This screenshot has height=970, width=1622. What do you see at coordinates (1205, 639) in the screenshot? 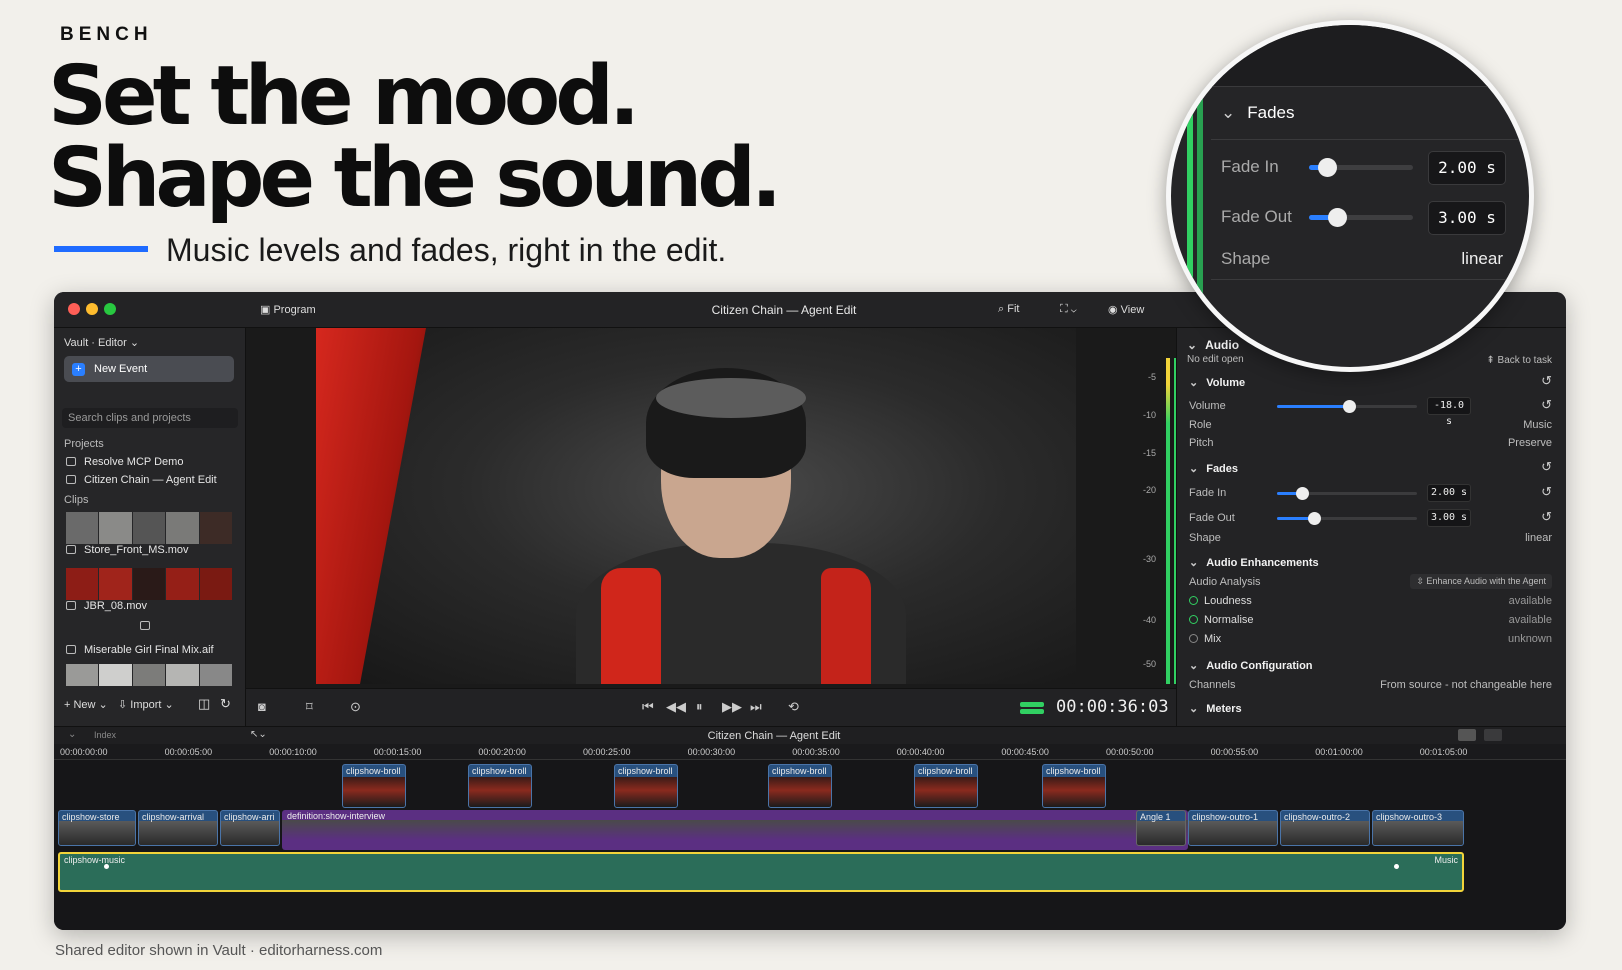
I see `mix-row: Mix` at bounding box center [1205, 639].